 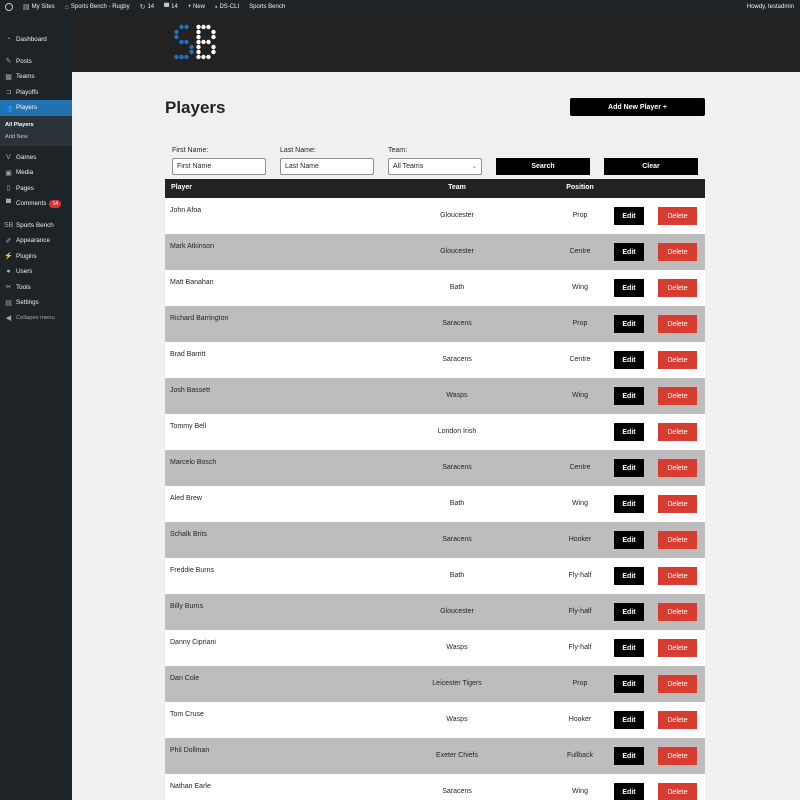 What do you see at coordinates (435, 468) in the screenshot?
I see `table-row: Marcelo Bosch Saracens Centre Edit Delete` at bounding box center [435, 468].